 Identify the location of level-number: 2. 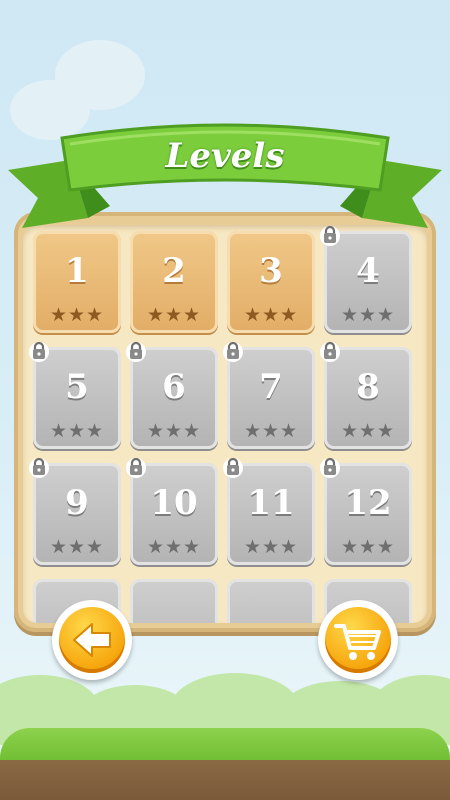
(174, 271).